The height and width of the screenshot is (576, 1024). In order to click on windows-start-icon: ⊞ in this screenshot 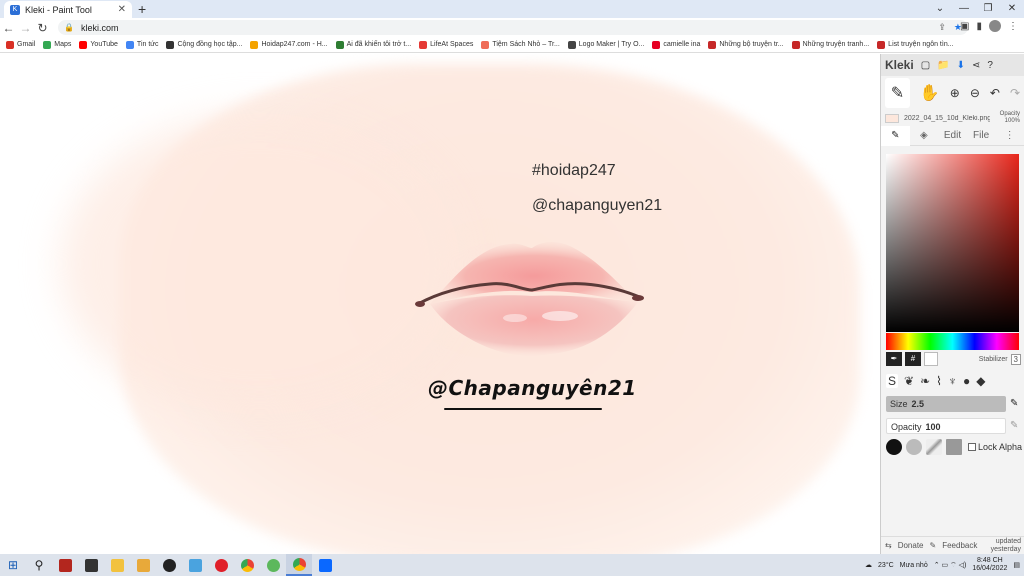, I will do `click(13, 565)`.